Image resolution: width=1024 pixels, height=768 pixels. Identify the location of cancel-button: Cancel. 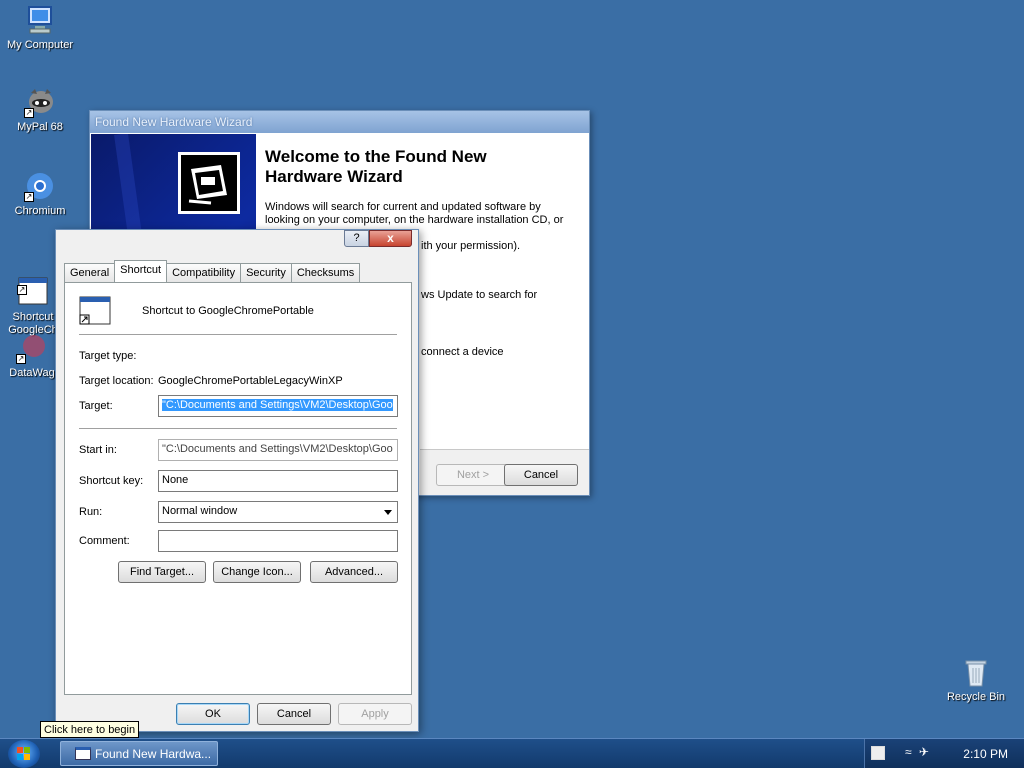
(294, 714).